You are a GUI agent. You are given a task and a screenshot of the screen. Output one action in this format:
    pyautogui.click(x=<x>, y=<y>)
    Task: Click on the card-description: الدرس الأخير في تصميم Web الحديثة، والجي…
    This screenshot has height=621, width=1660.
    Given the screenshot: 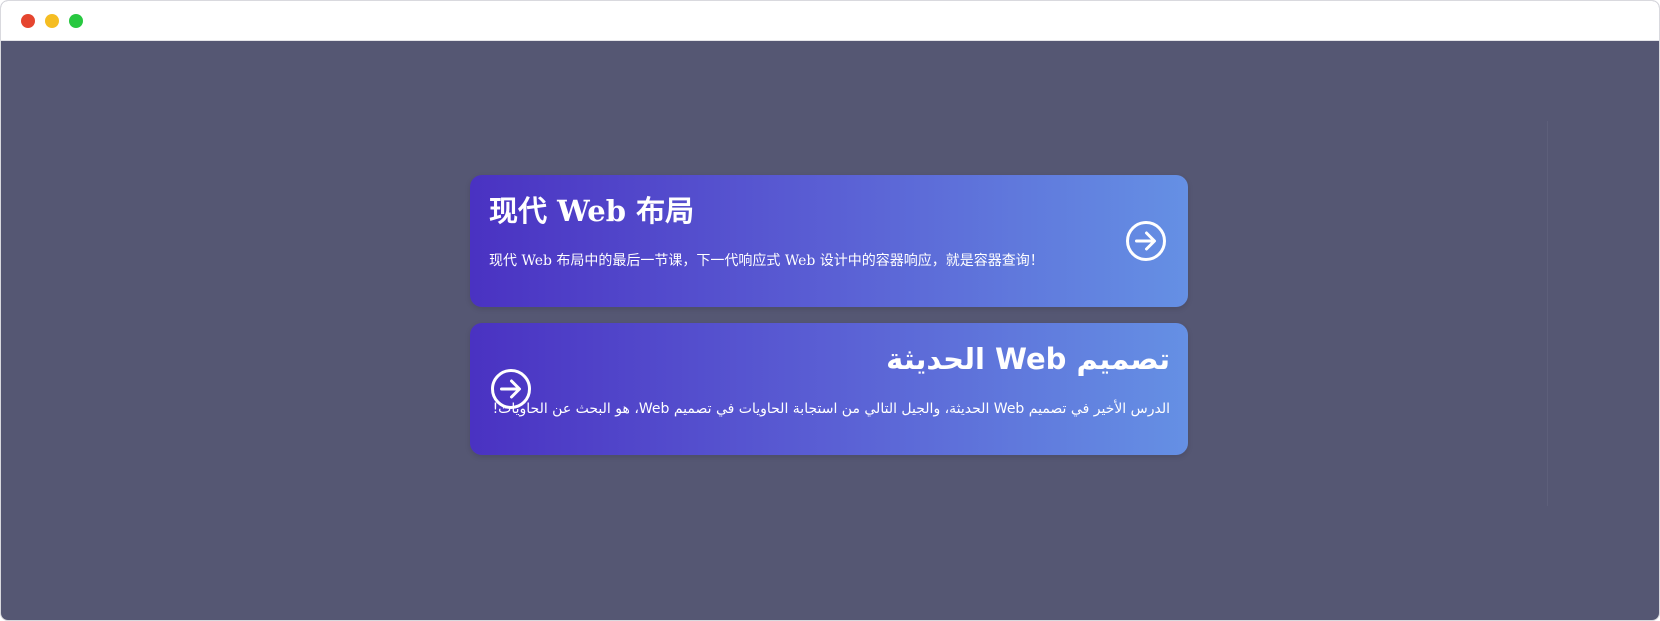 What is the action you would take?
    pyautogui.click(x=831, y=409)
    